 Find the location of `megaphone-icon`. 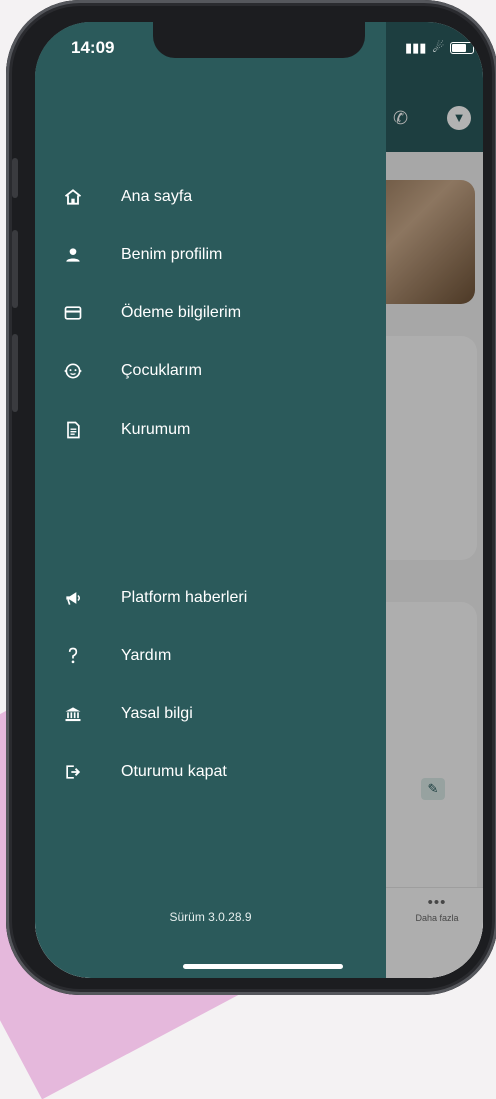

megaphone-icon is located at coordinates (73, 598).